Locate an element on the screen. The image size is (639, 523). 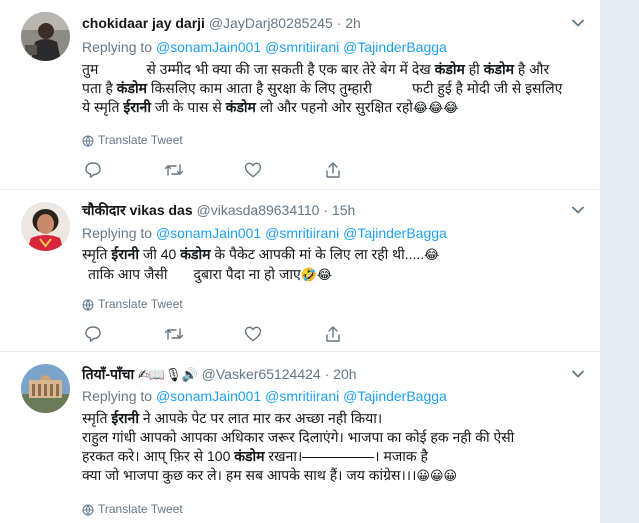
text-line: ताकि आप जैसी दुबारा पैदा ना हो जाए🤣😂 is located at coordinates (210, 274).